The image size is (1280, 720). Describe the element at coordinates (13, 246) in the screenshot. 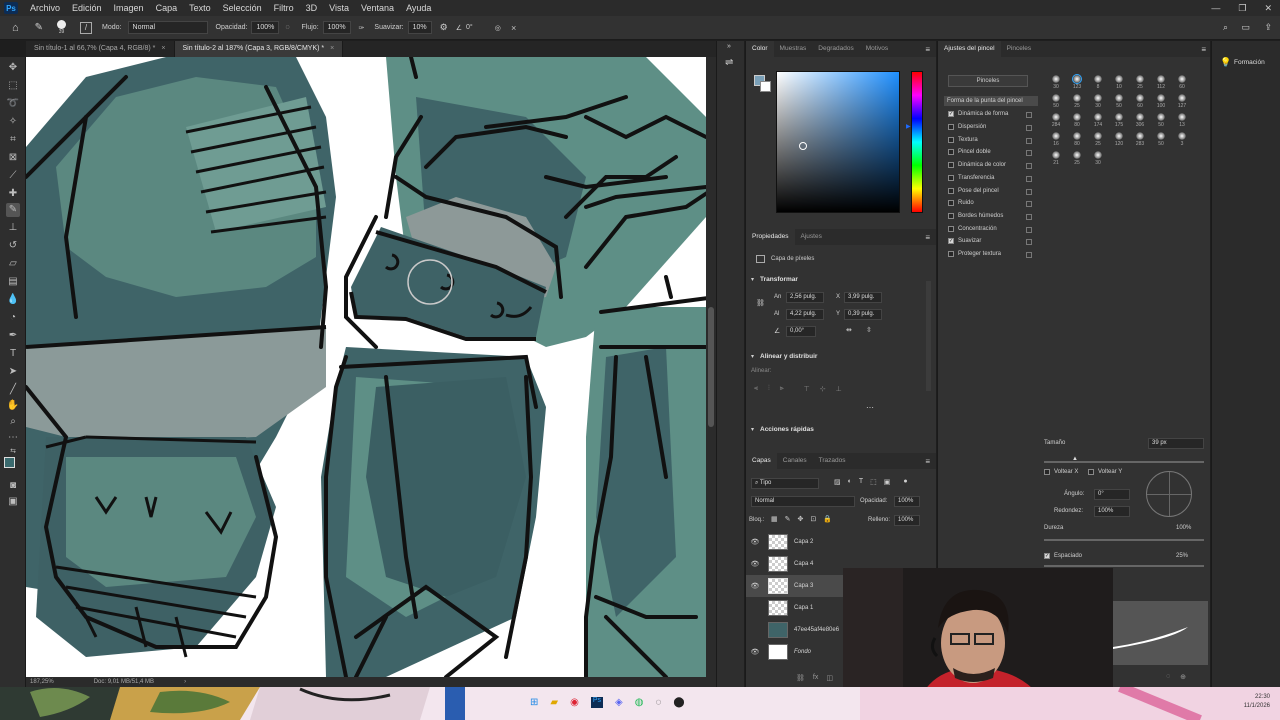

I see `history-brush-tool-icon: ↺` at that location.